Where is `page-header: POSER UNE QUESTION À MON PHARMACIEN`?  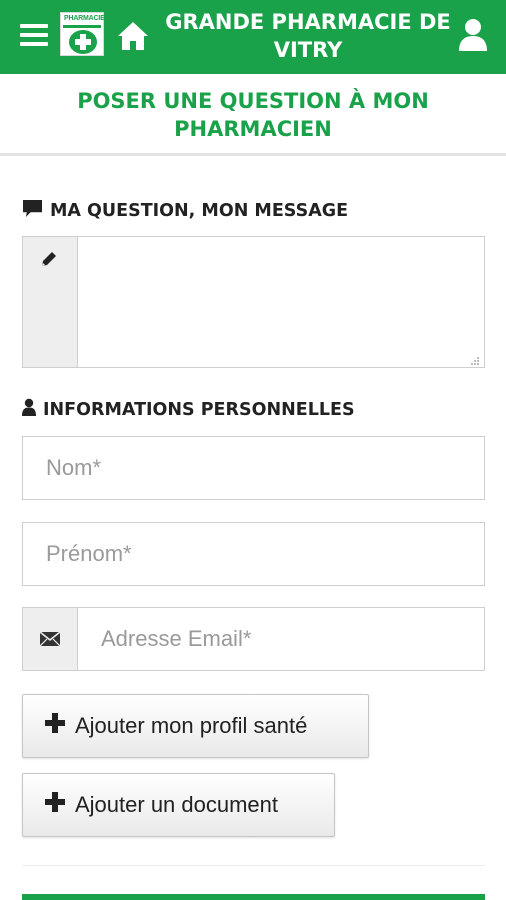
page-header: POSER UNE QUESTION À MON PHARMACIEN is located at coordinates (253, 115).